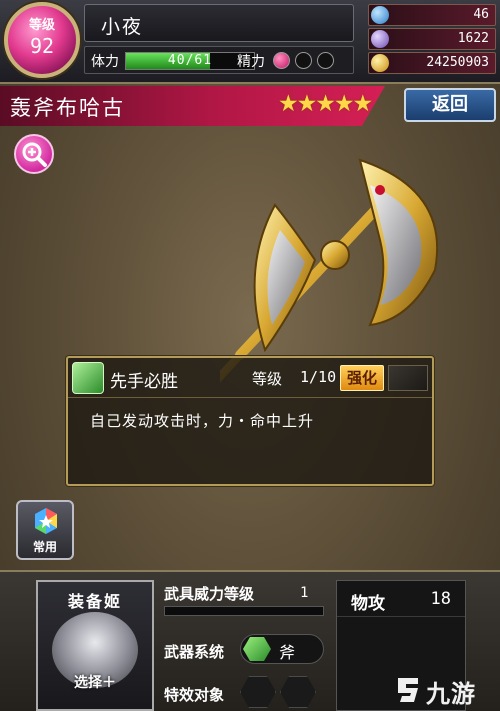 The image size is (500, 711). Describe the element at coordinates (432, 39) in the screenshot. I see `currency-purple-gems: 1622` at that location.